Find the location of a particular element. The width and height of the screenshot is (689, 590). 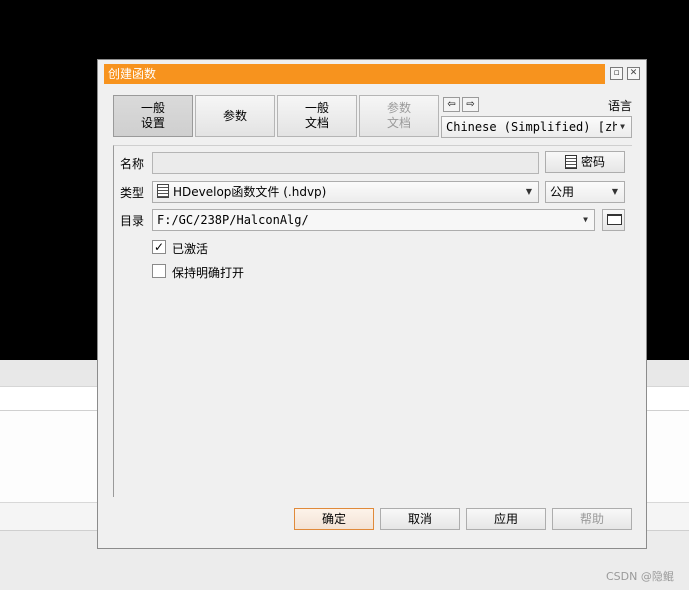

name-label: 名称 is located at coordinates (132, 164).